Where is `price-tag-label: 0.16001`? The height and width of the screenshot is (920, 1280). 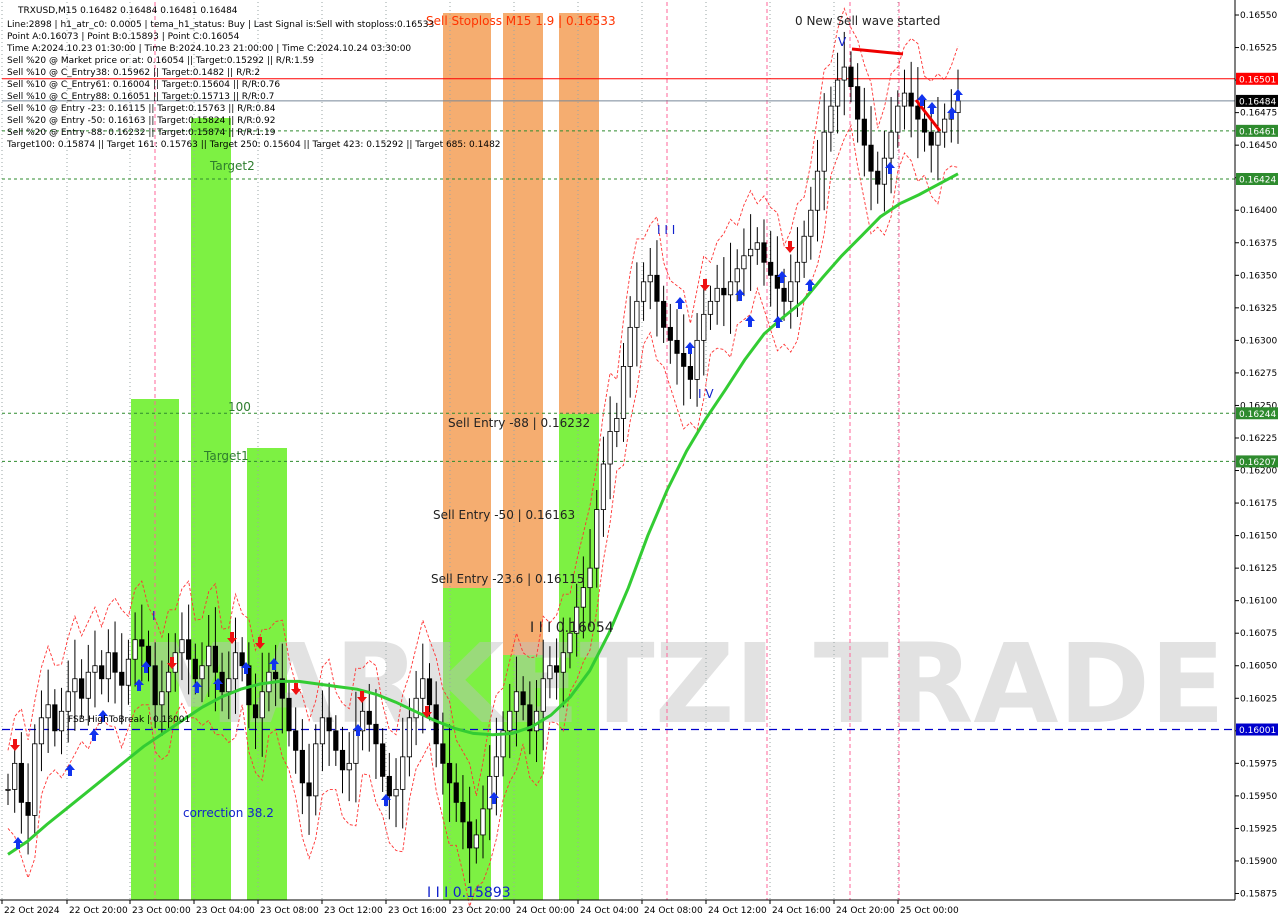
price-tag-label: 0.16001 is located at coordinates (1257, 731).